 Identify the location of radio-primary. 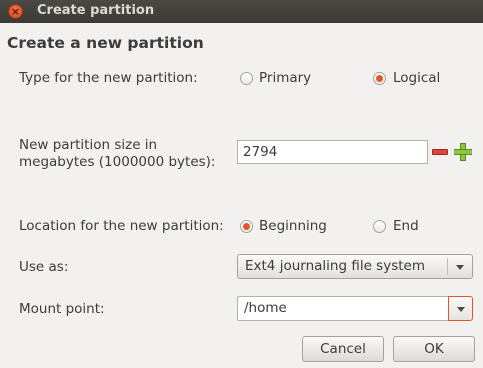
(246, 78).